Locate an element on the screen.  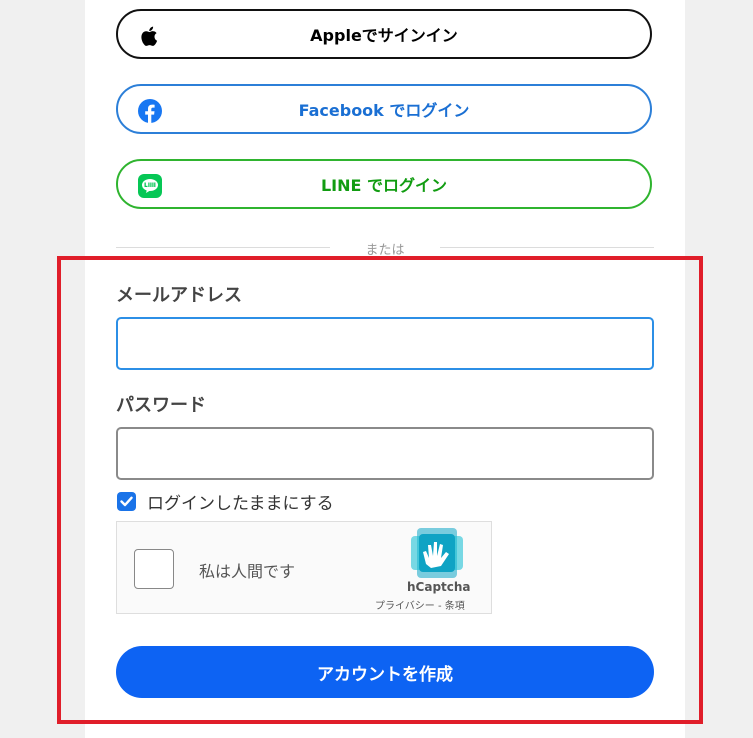
facebook-login-label: Facebook でログイン is located at coordinates (384, 110).